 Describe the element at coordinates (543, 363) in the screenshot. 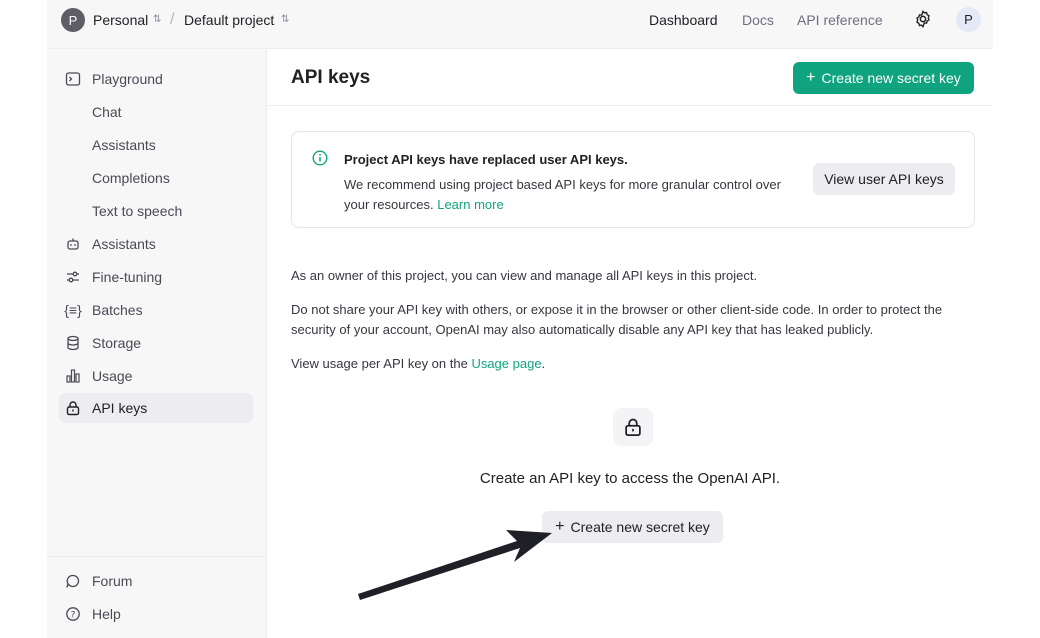

I see `usage-text-suffix: .` at that location.